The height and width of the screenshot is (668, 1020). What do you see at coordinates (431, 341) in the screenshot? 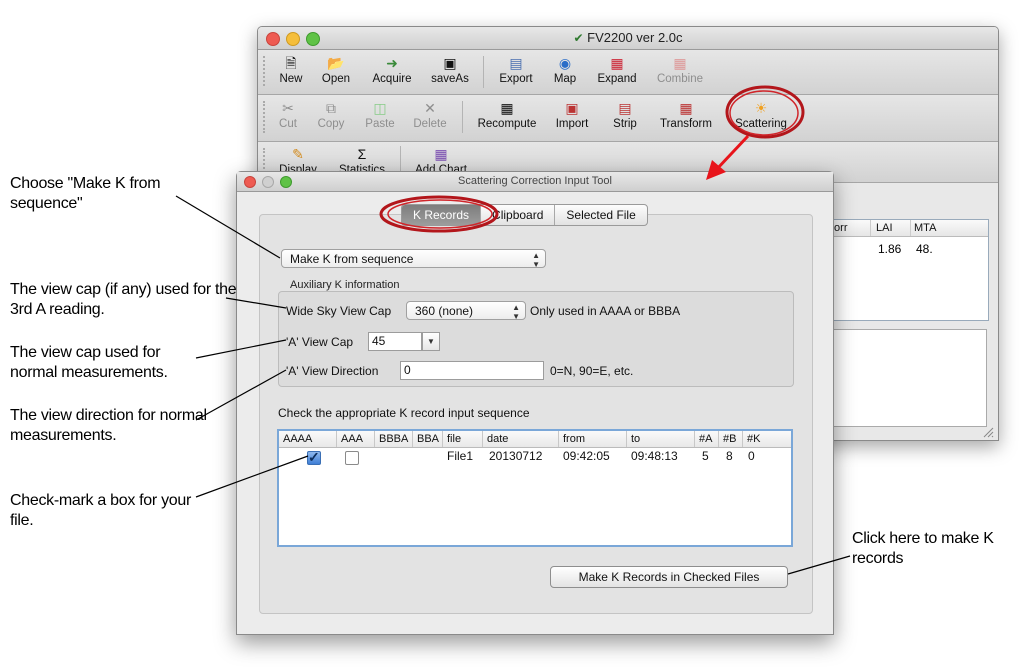
I see `chevron-down-icon: ▼` at bounding box center [431, 341].